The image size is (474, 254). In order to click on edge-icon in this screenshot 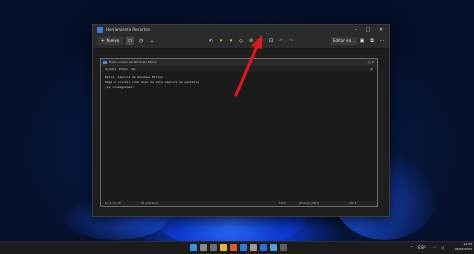, I will do `click(243, 247)`.